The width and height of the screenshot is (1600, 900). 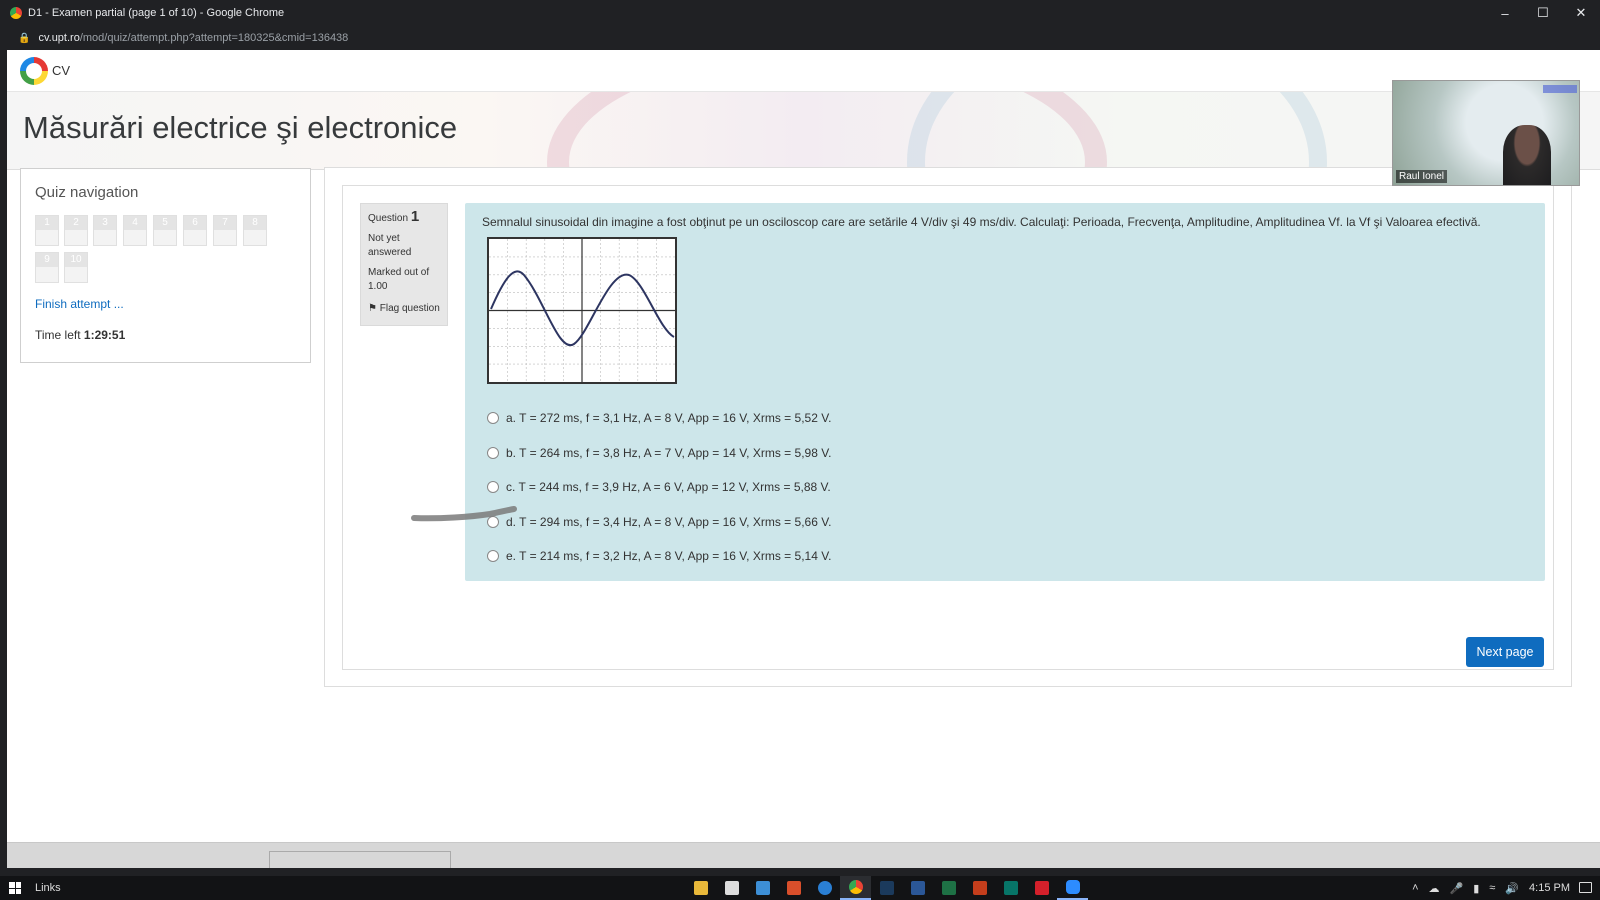 I want to click on header-decoration, so click(x=1117, y=130).